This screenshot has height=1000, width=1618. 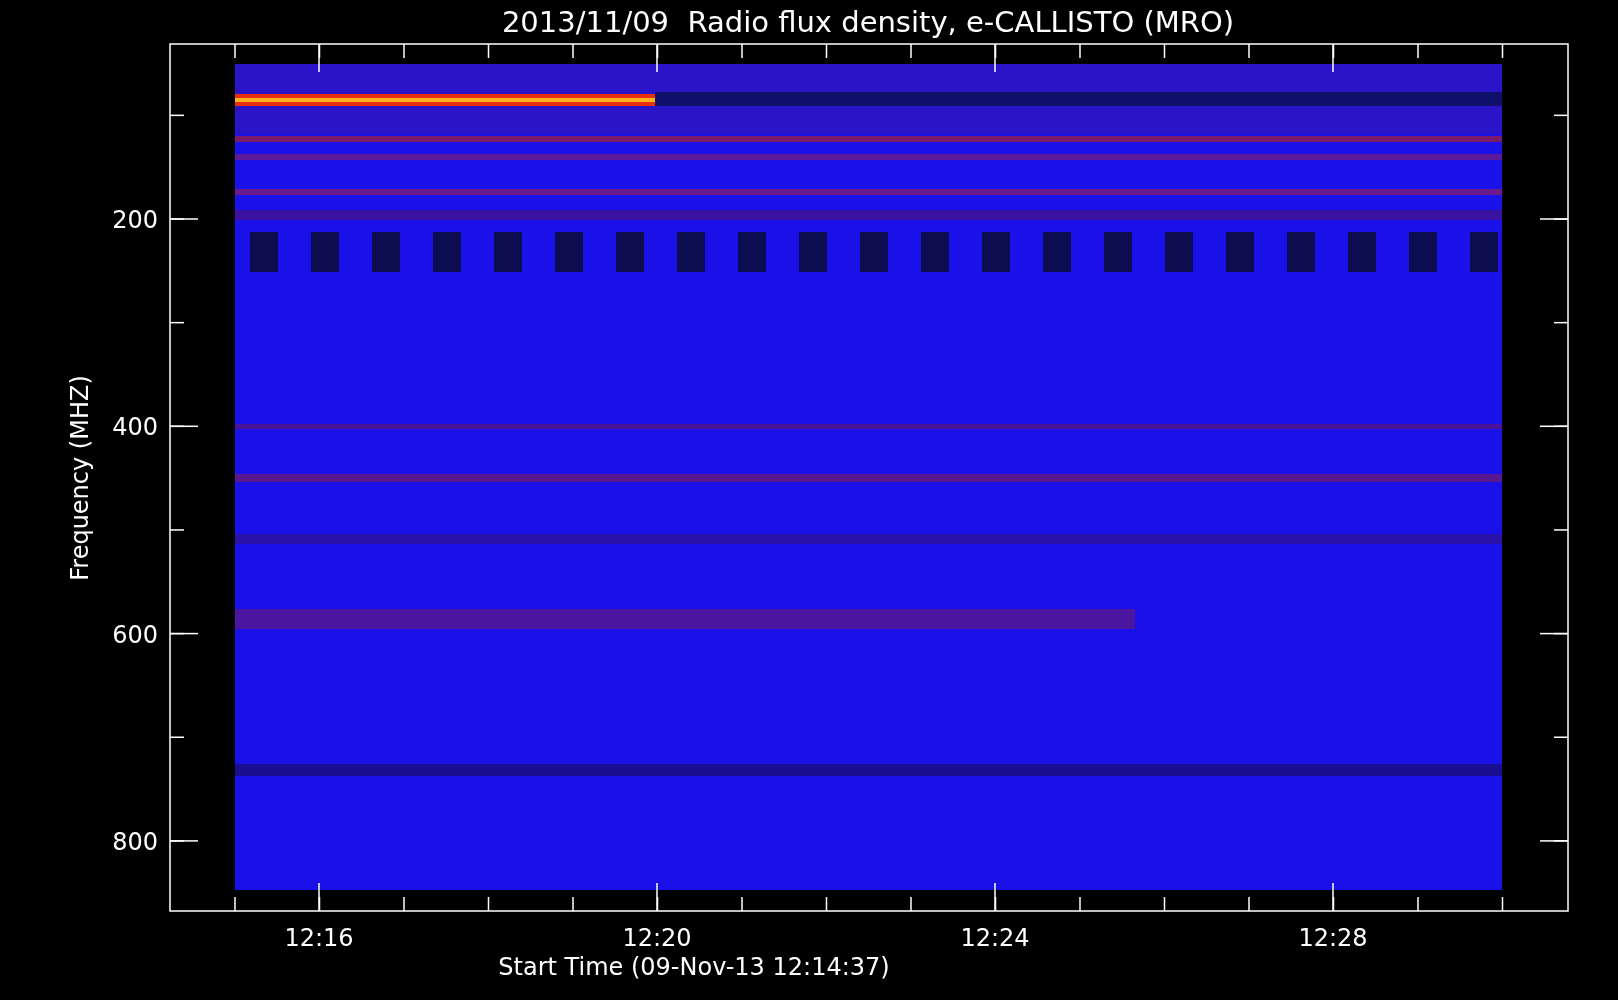 I want to click on axis-tick-label: 400, so click(x=135, y=427).